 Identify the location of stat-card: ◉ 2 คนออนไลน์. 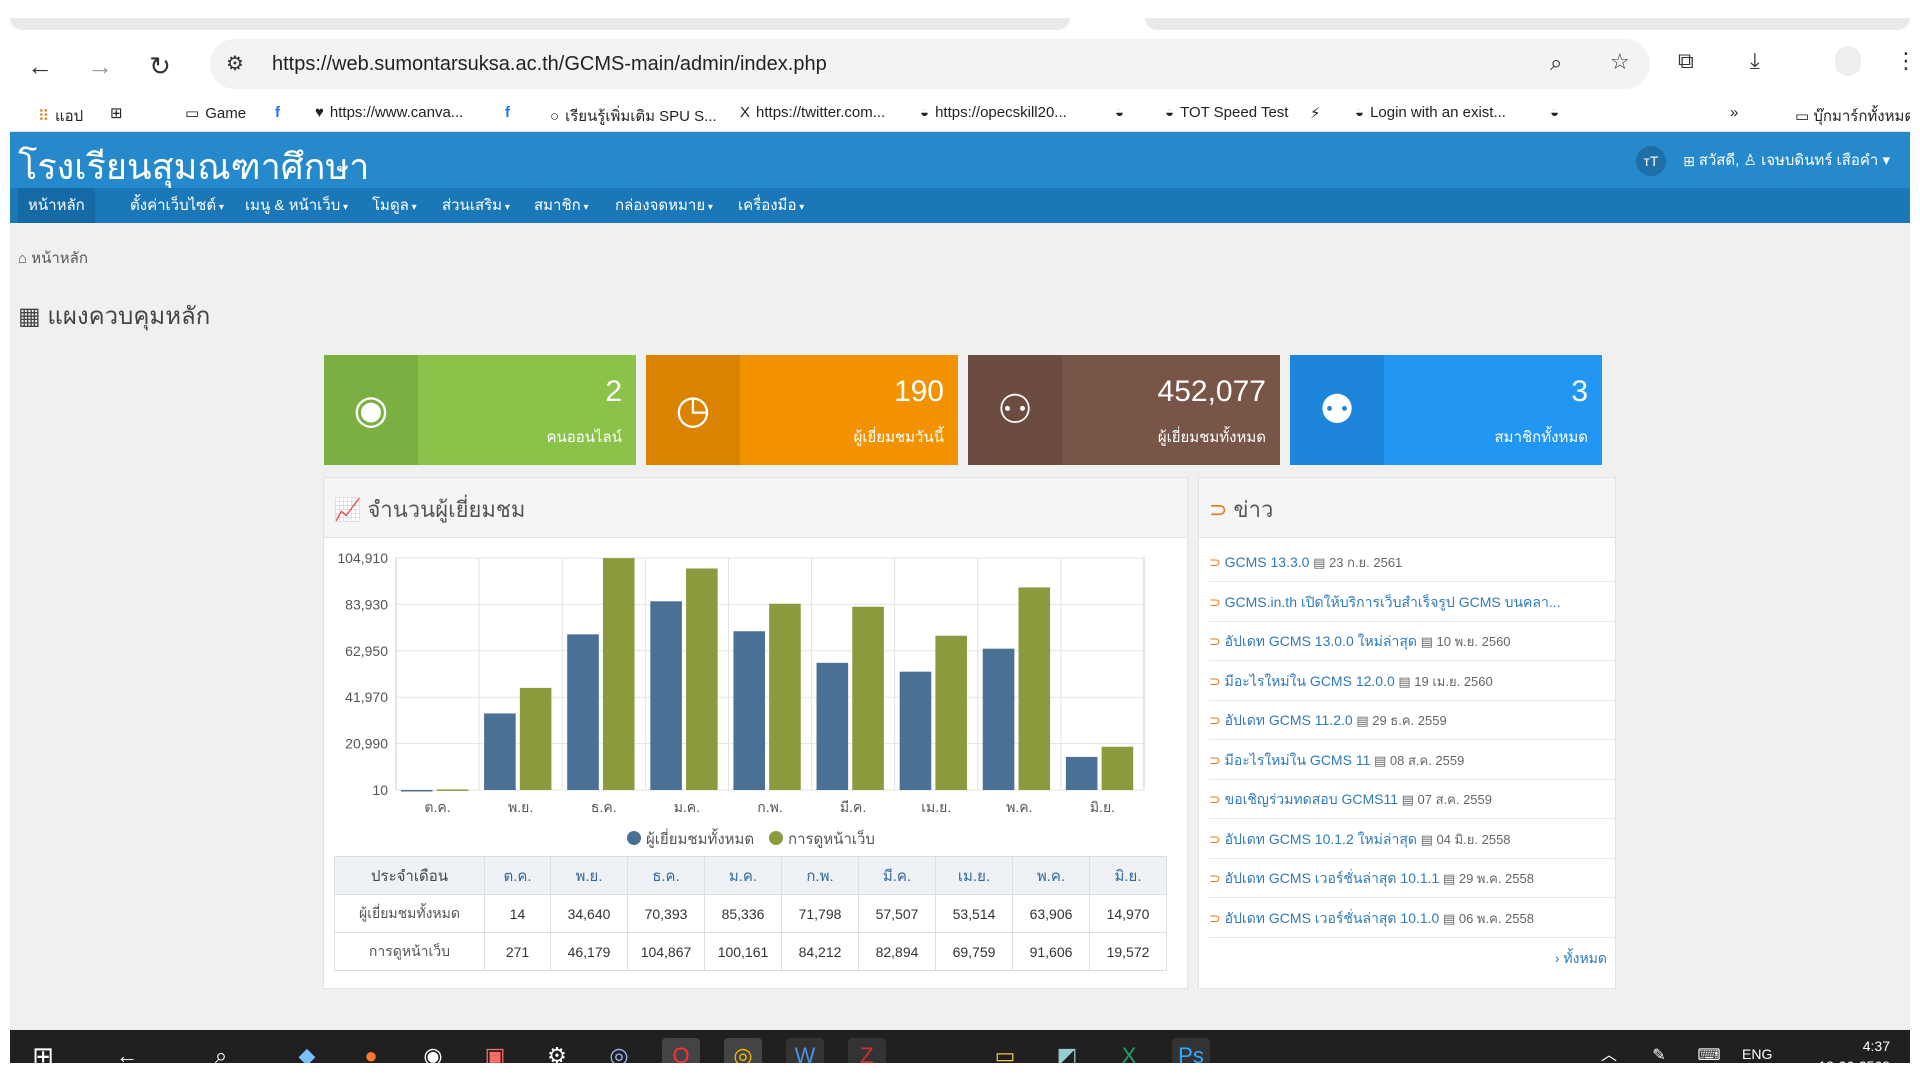
(480, 410).